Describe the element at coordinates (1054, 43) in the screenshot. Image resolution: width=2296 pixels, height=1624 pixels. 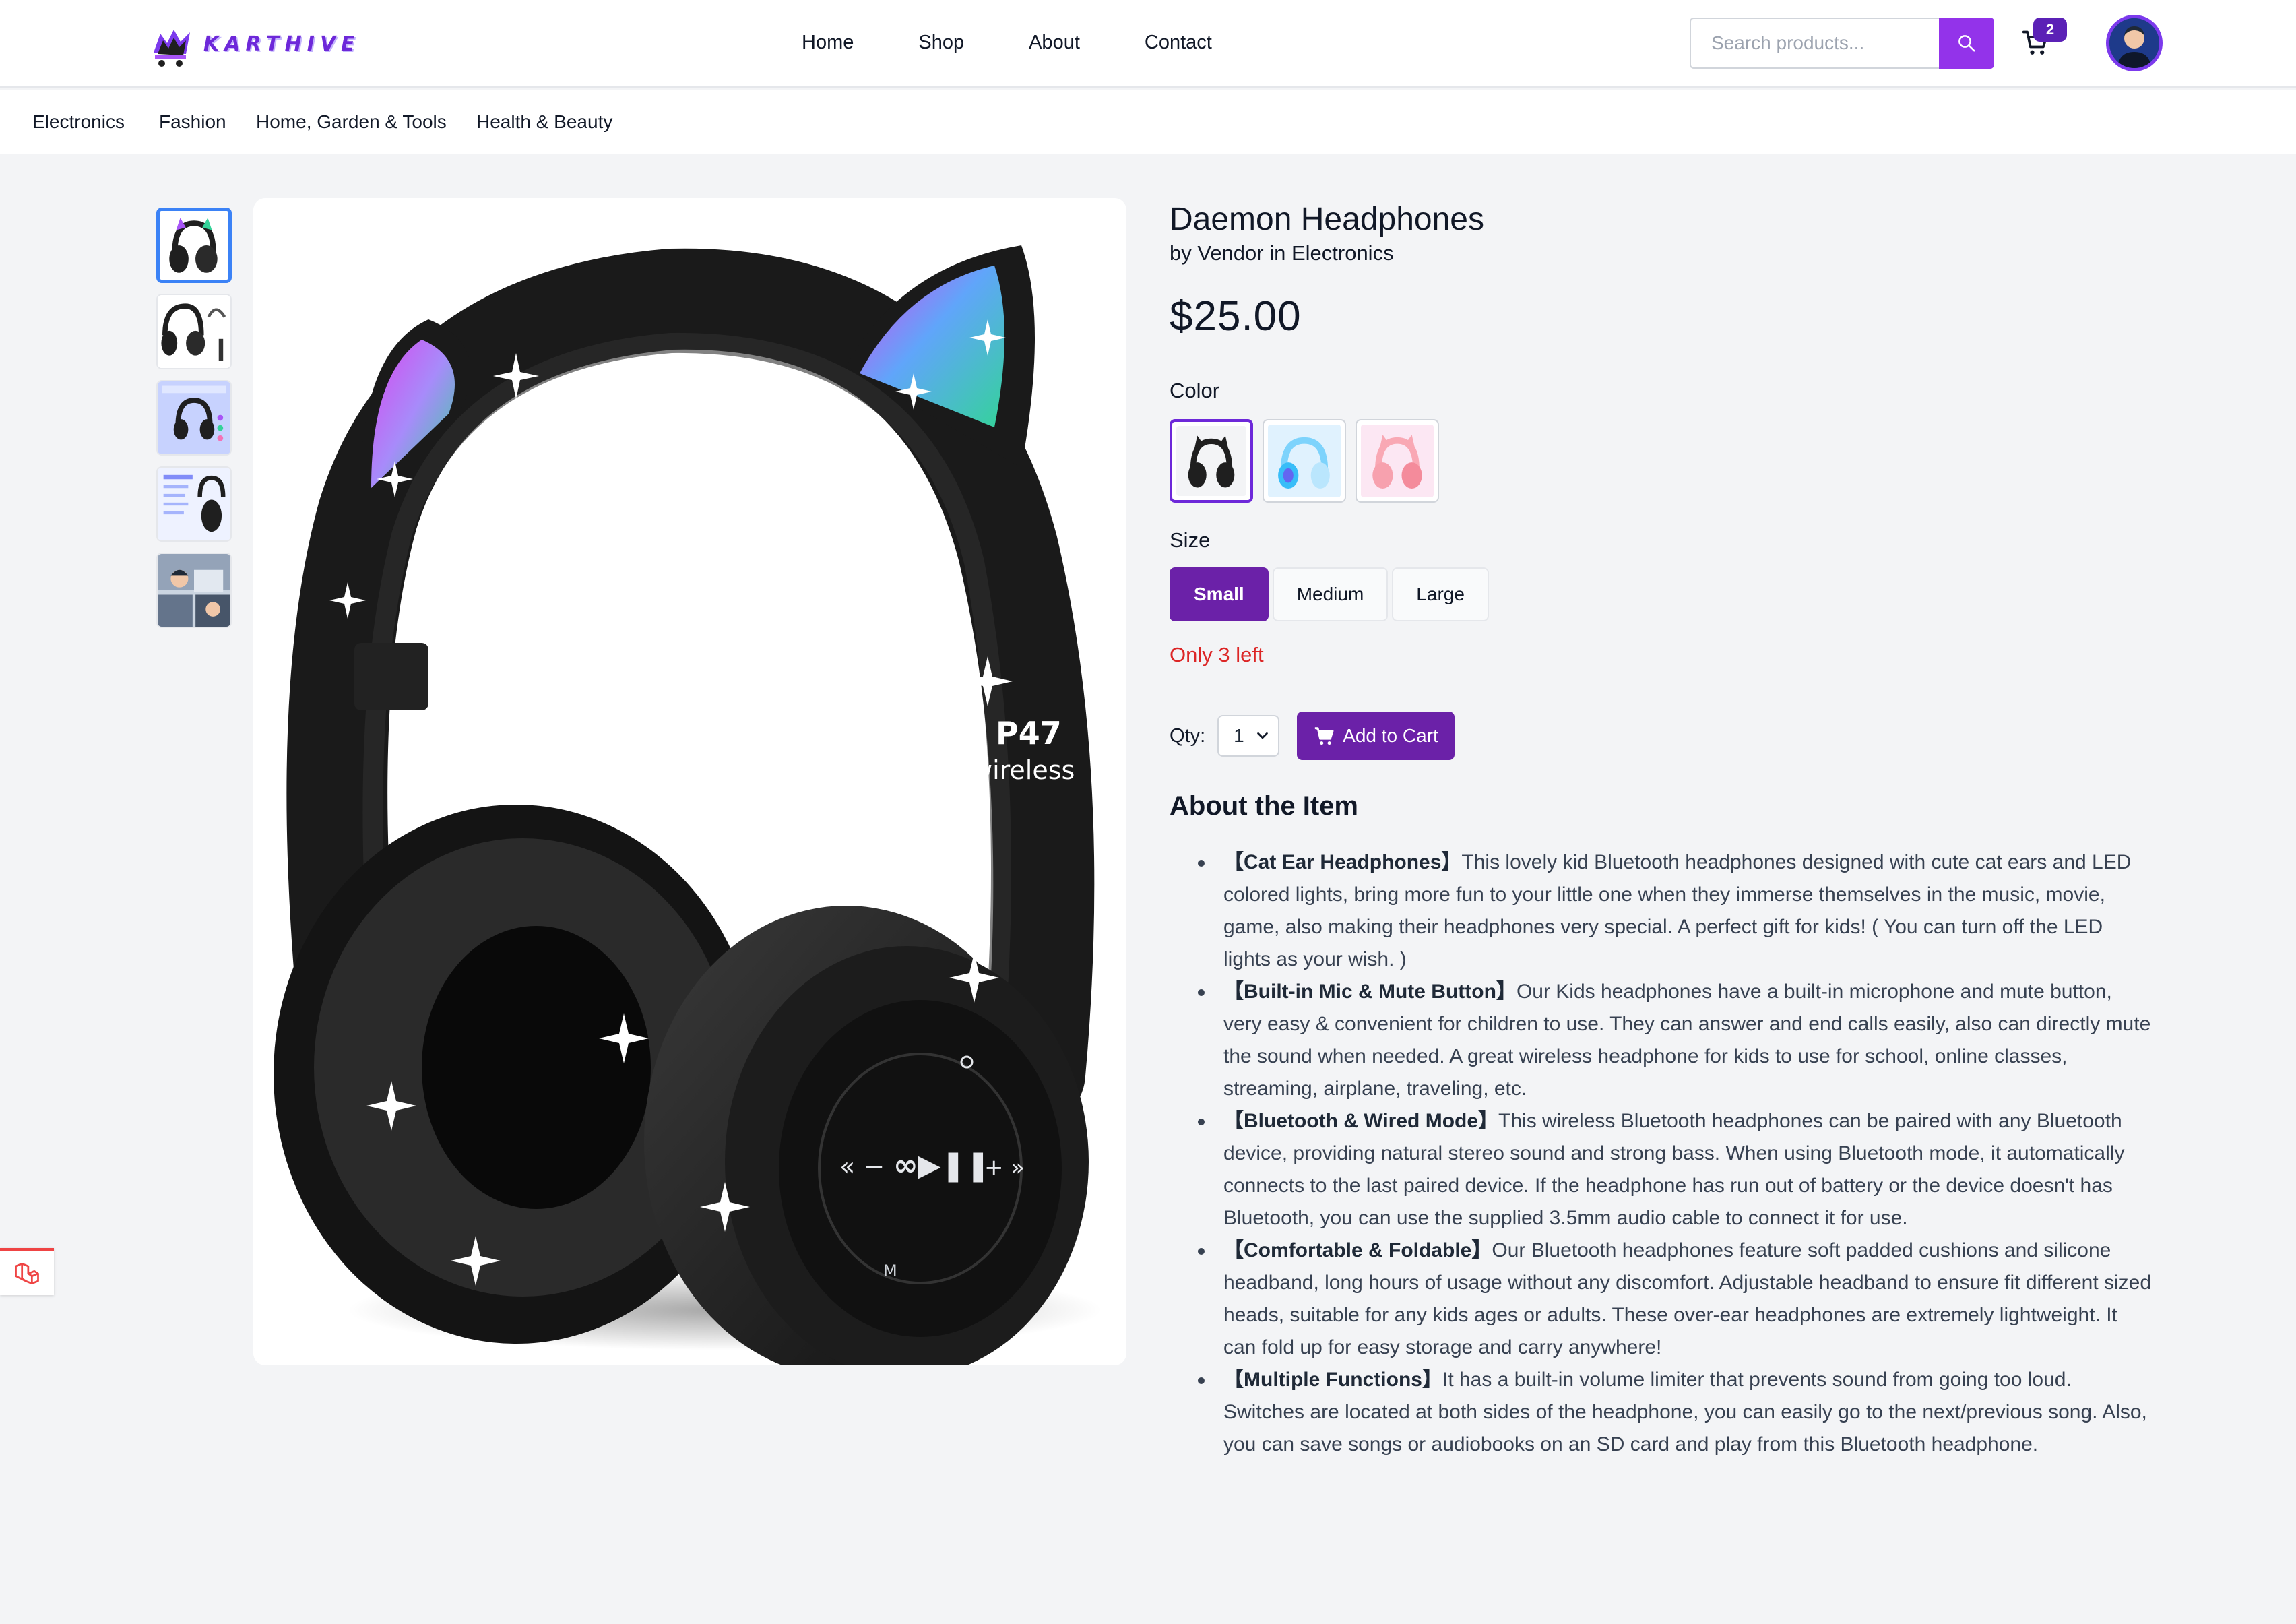
I see `nav-about: About` at that location.